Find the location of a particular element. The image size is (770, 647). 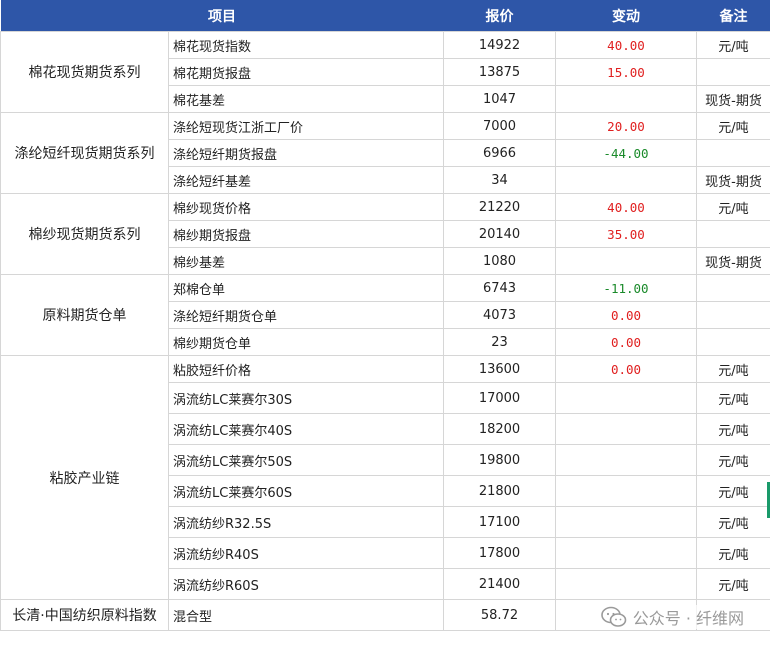

price-value: 19800 is located at coordinates (499, 460).